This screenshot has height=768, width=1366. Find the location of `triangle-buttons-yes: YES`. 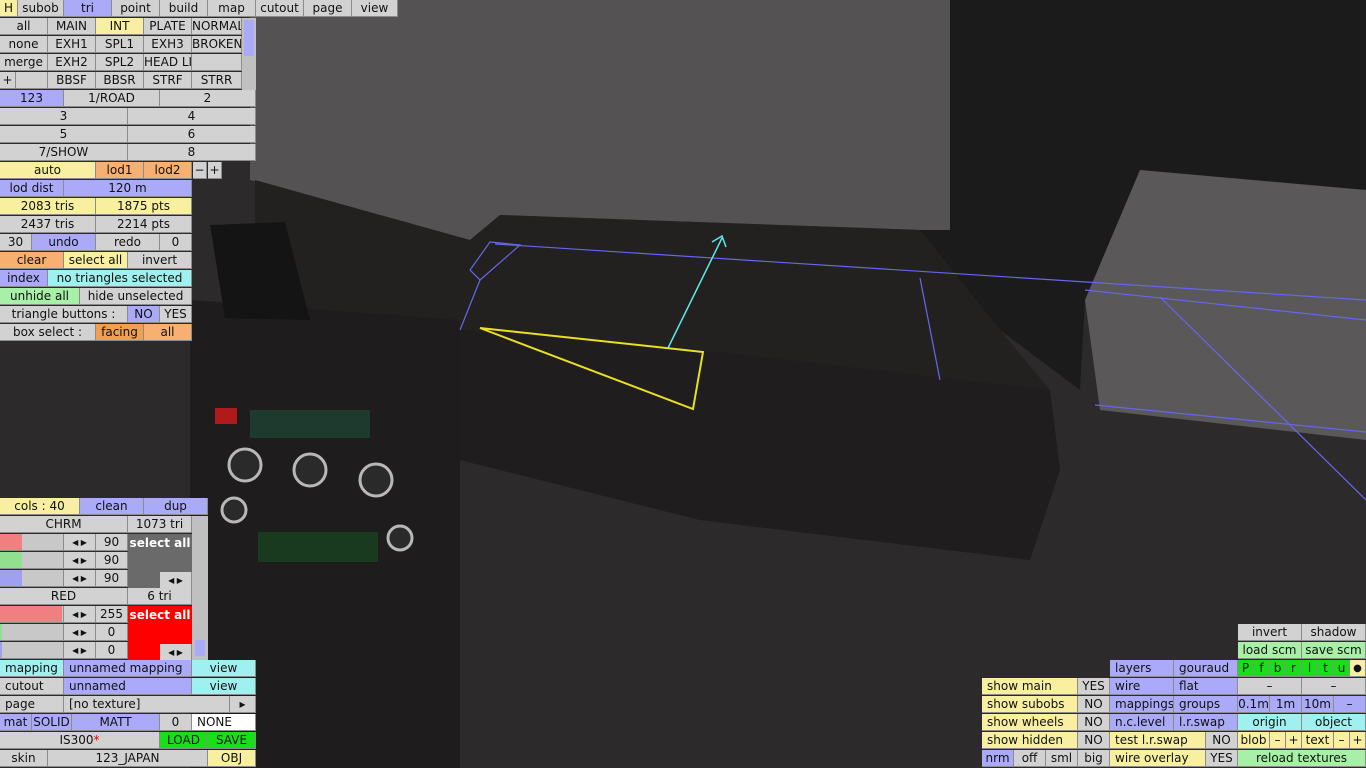

triangle-buttons-yes: YES is located at coordinates (176, 314).